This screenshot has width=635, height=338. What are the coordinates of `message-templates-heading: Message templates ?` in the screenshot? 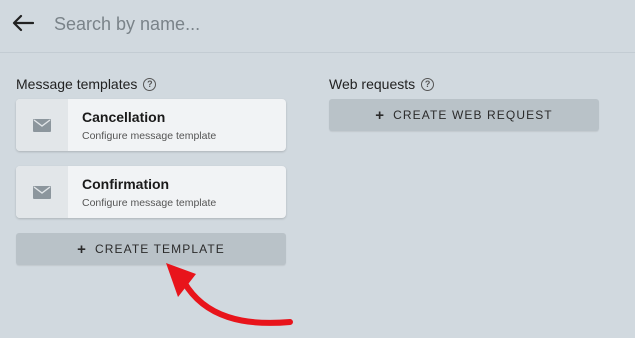 It's located at (86, 84).